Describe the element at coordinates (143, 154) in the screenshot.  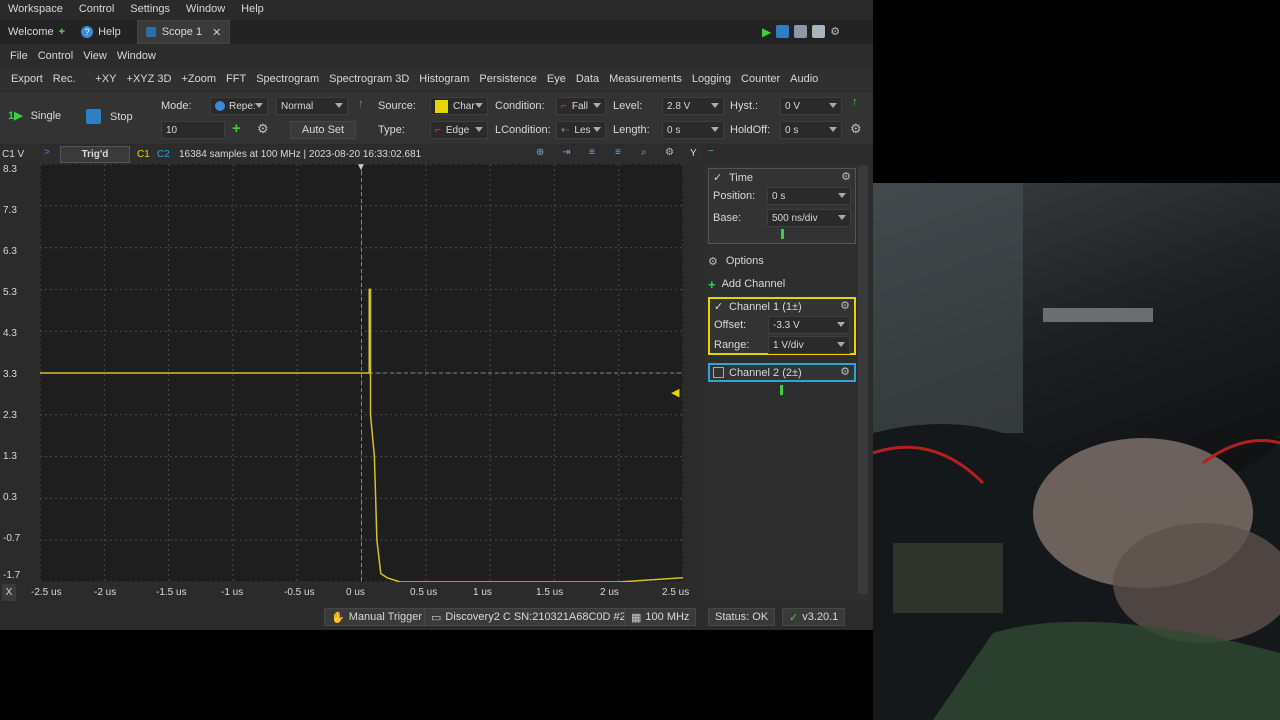
I see `c1-toggle: C1` at that location.